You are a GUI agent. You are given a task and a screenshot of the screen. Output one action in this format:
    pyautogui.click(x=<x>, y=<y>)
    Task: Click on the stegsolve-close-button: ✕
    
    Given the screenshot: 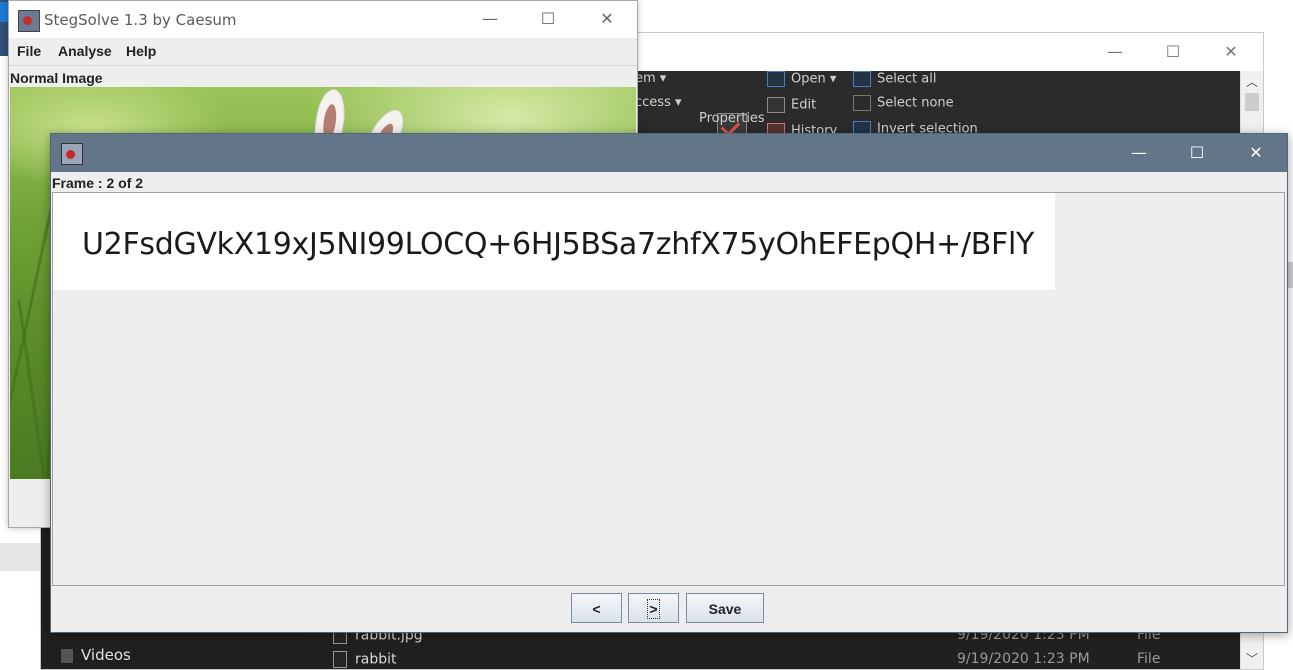 What is the action you would take?
    pyautogui.click(x=607, y=19)
    